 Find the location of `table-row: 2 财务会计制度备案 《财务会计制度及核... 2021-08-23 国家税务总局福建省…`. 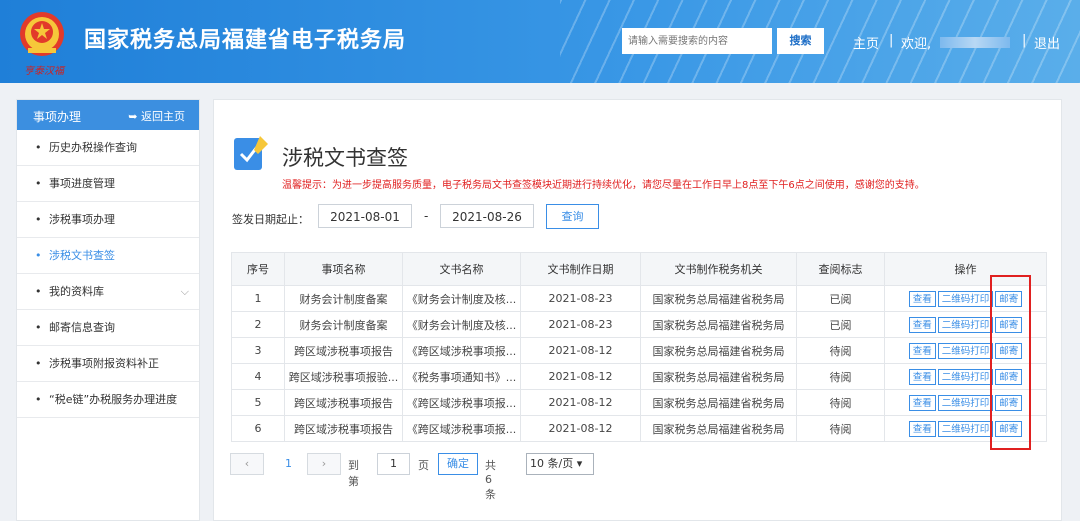

table-row: 2 财务会计制度备案 《财务会计制度及核... 2021-08-23 国家税务总局福建省… is located at coordinates (639, 324).